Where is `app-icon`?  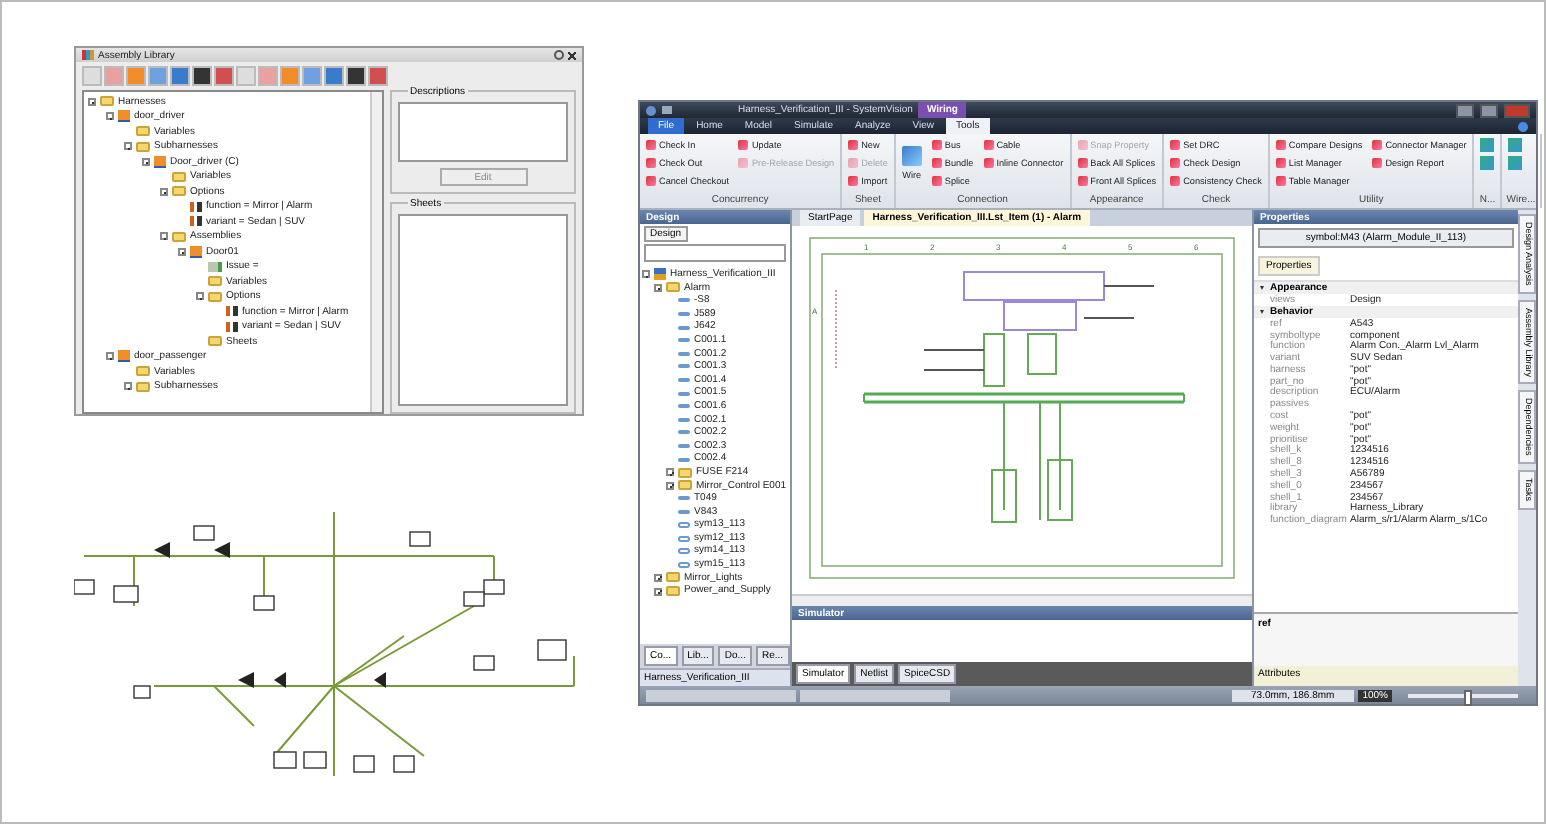 app-icon is located at coordinates (651, 110).